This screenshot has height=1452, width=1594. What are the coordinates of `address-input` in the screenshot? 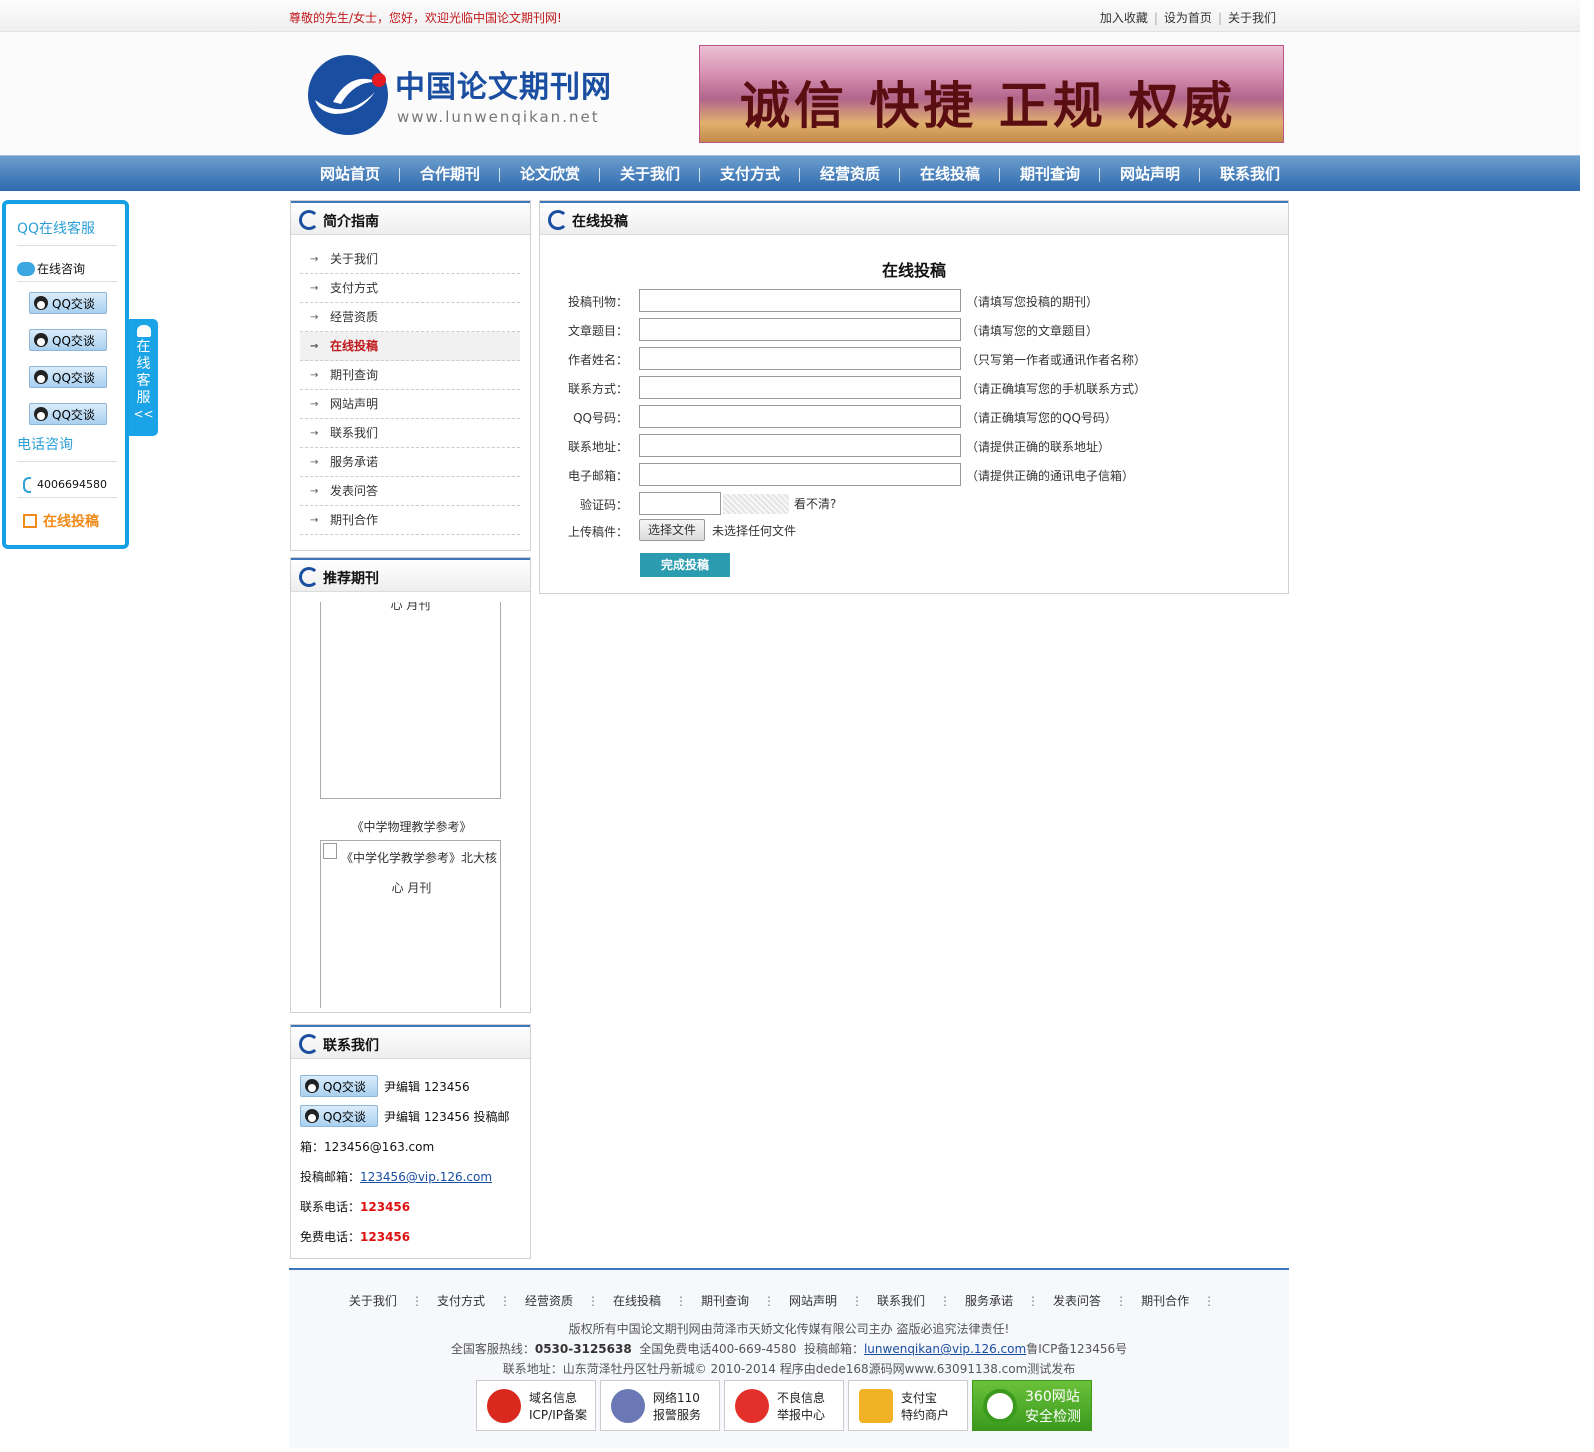 It's located at (800, 445).